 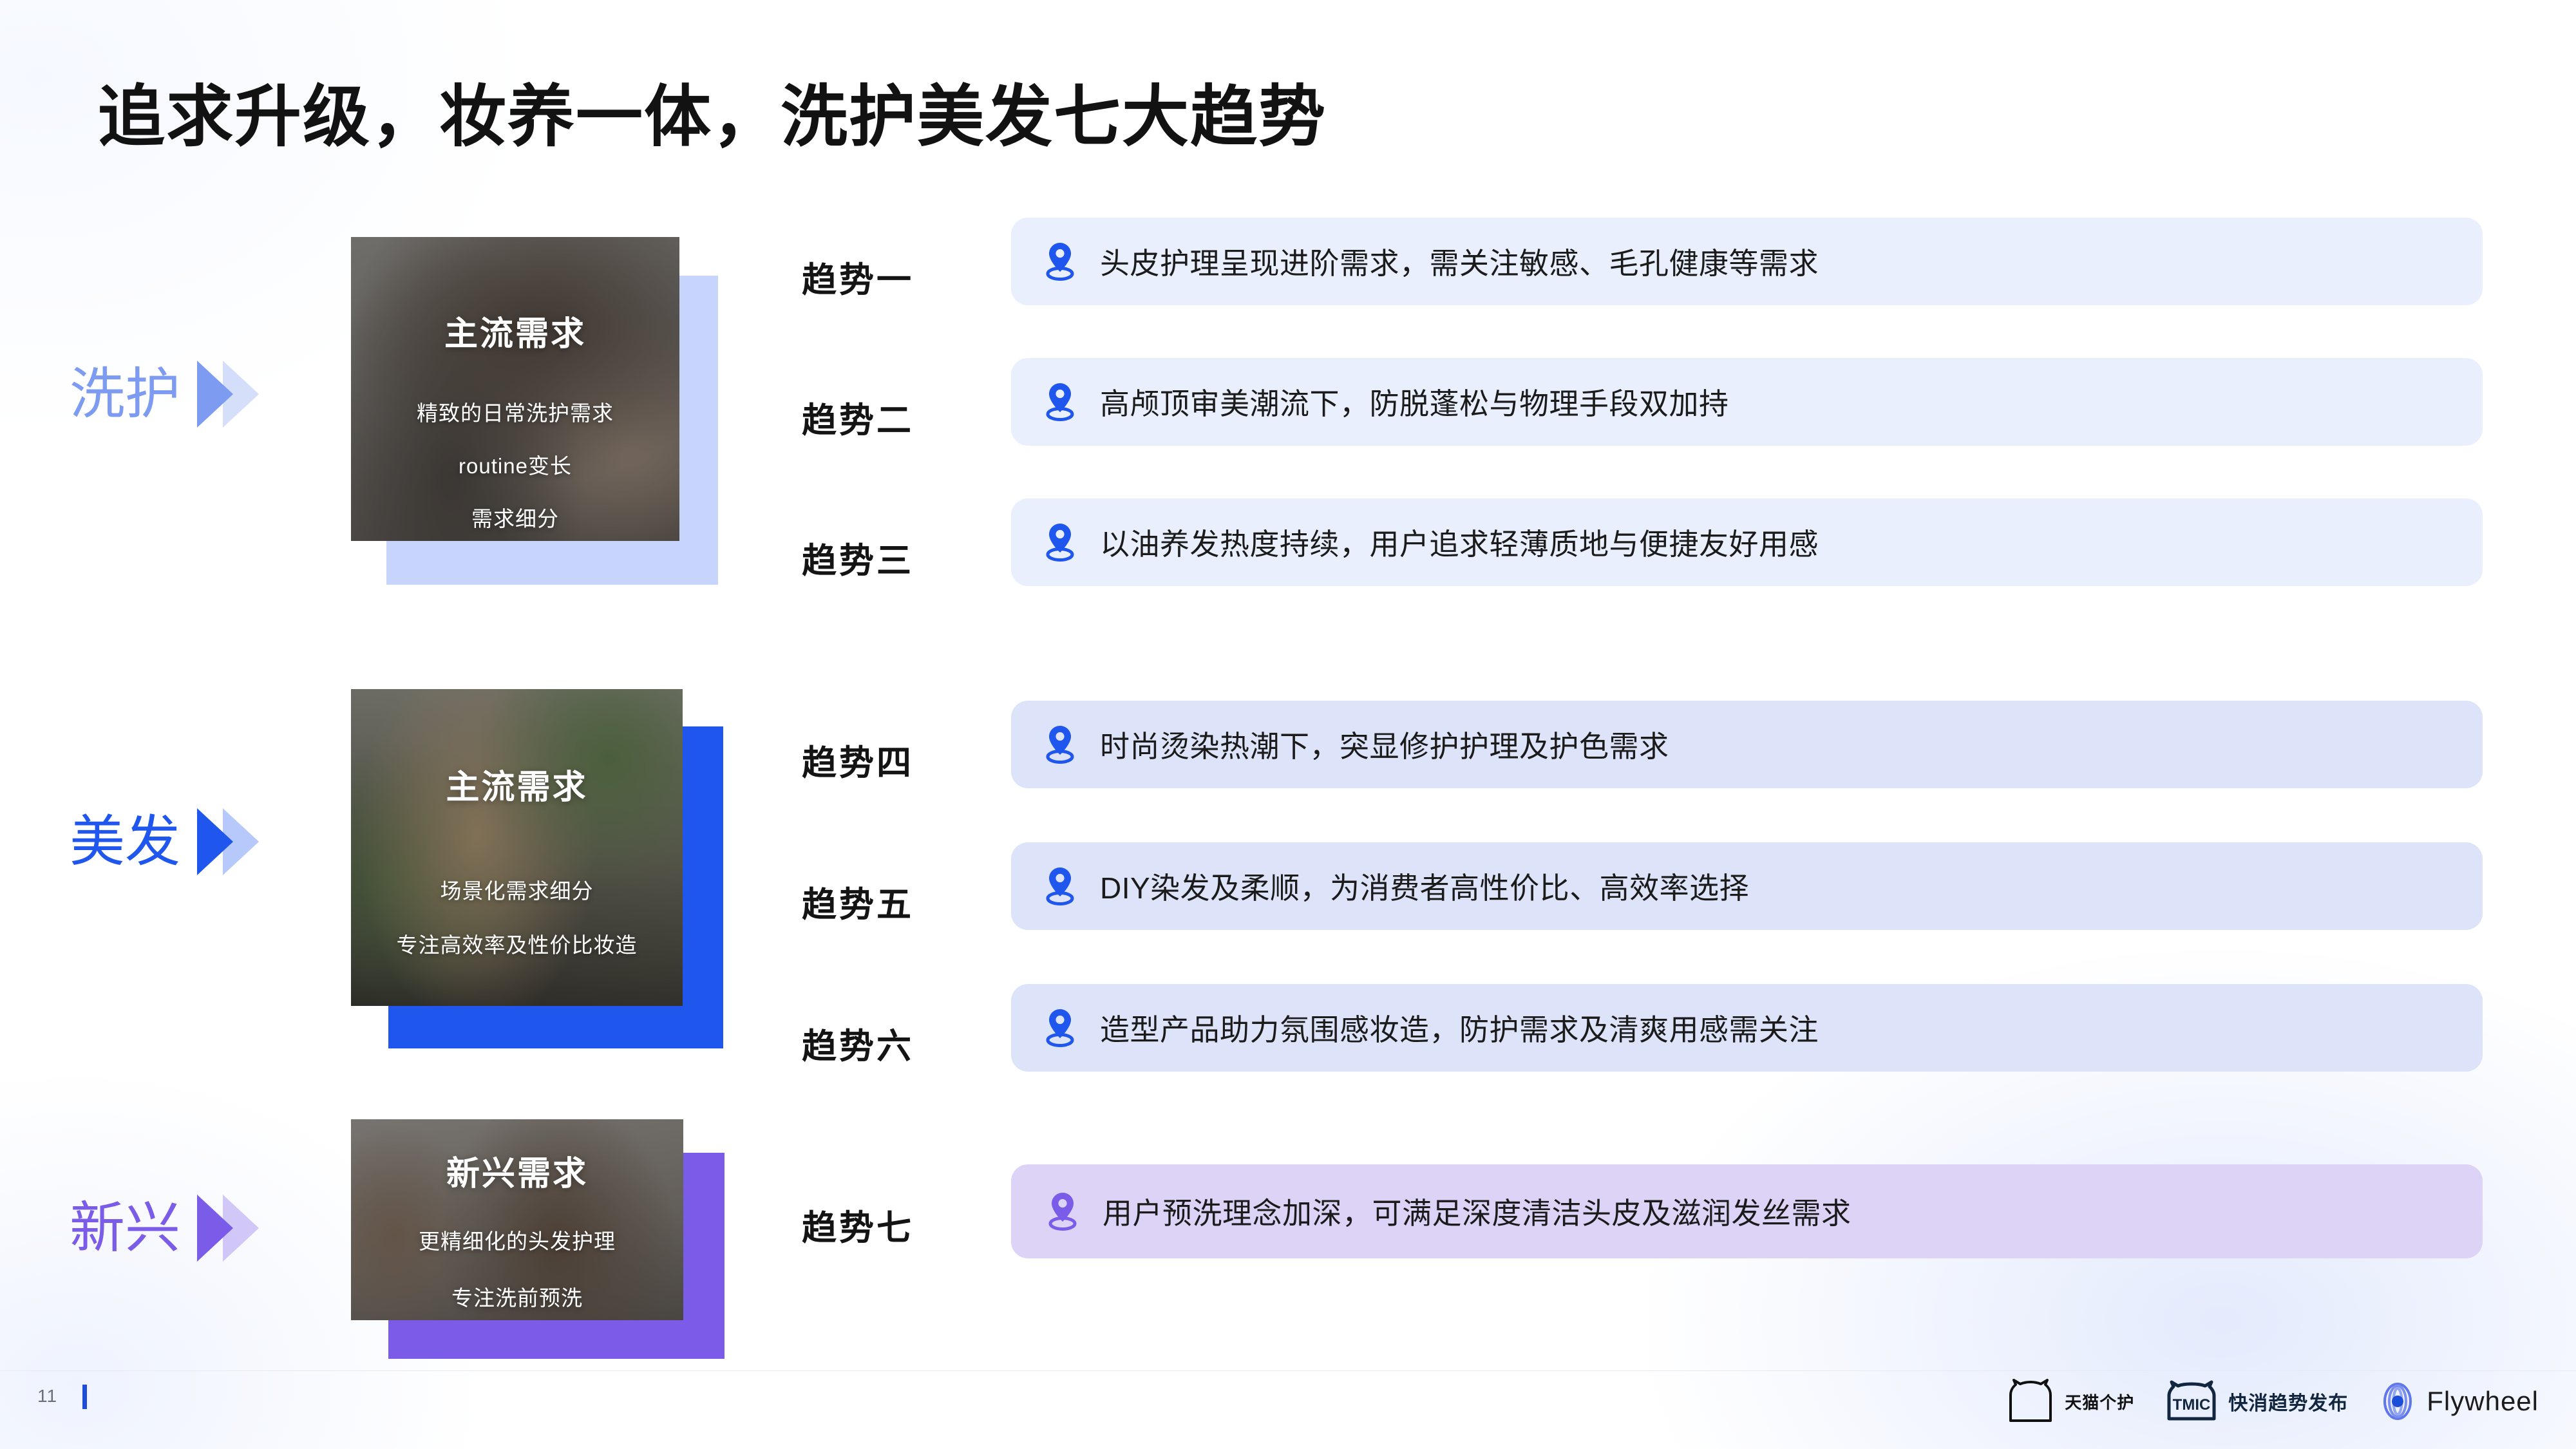 What do you see at coordinates (2483, 1401) in the screenshot?
I see `flywheel-logo-label: Flywheel` at bounding box center [2483, 1401].